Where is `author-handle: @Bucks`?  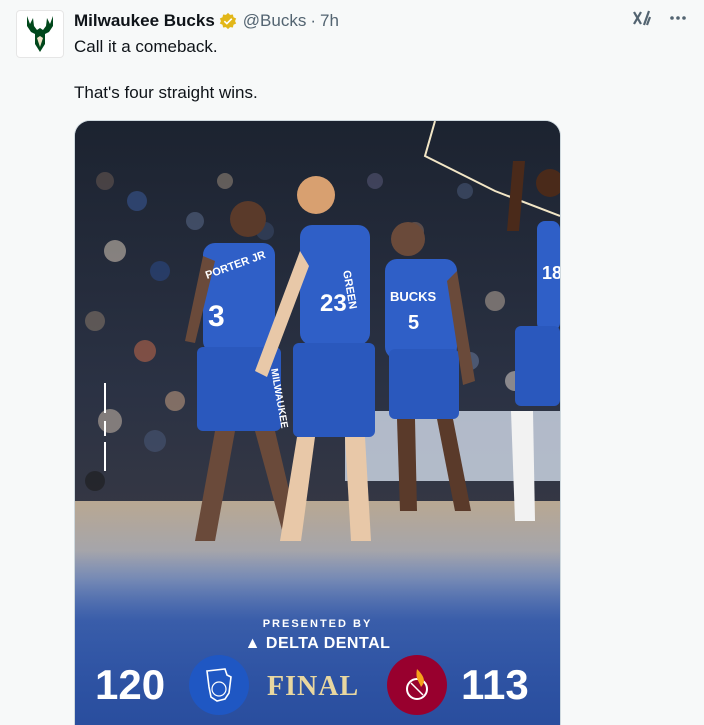 author-handle: @Bucks is located at coordinates (275, 21).